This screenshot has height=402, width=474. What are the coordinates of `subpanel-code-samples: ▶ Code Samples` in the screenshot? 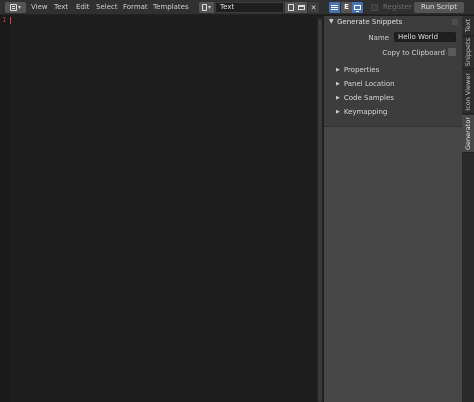 It's located at (365, 98).